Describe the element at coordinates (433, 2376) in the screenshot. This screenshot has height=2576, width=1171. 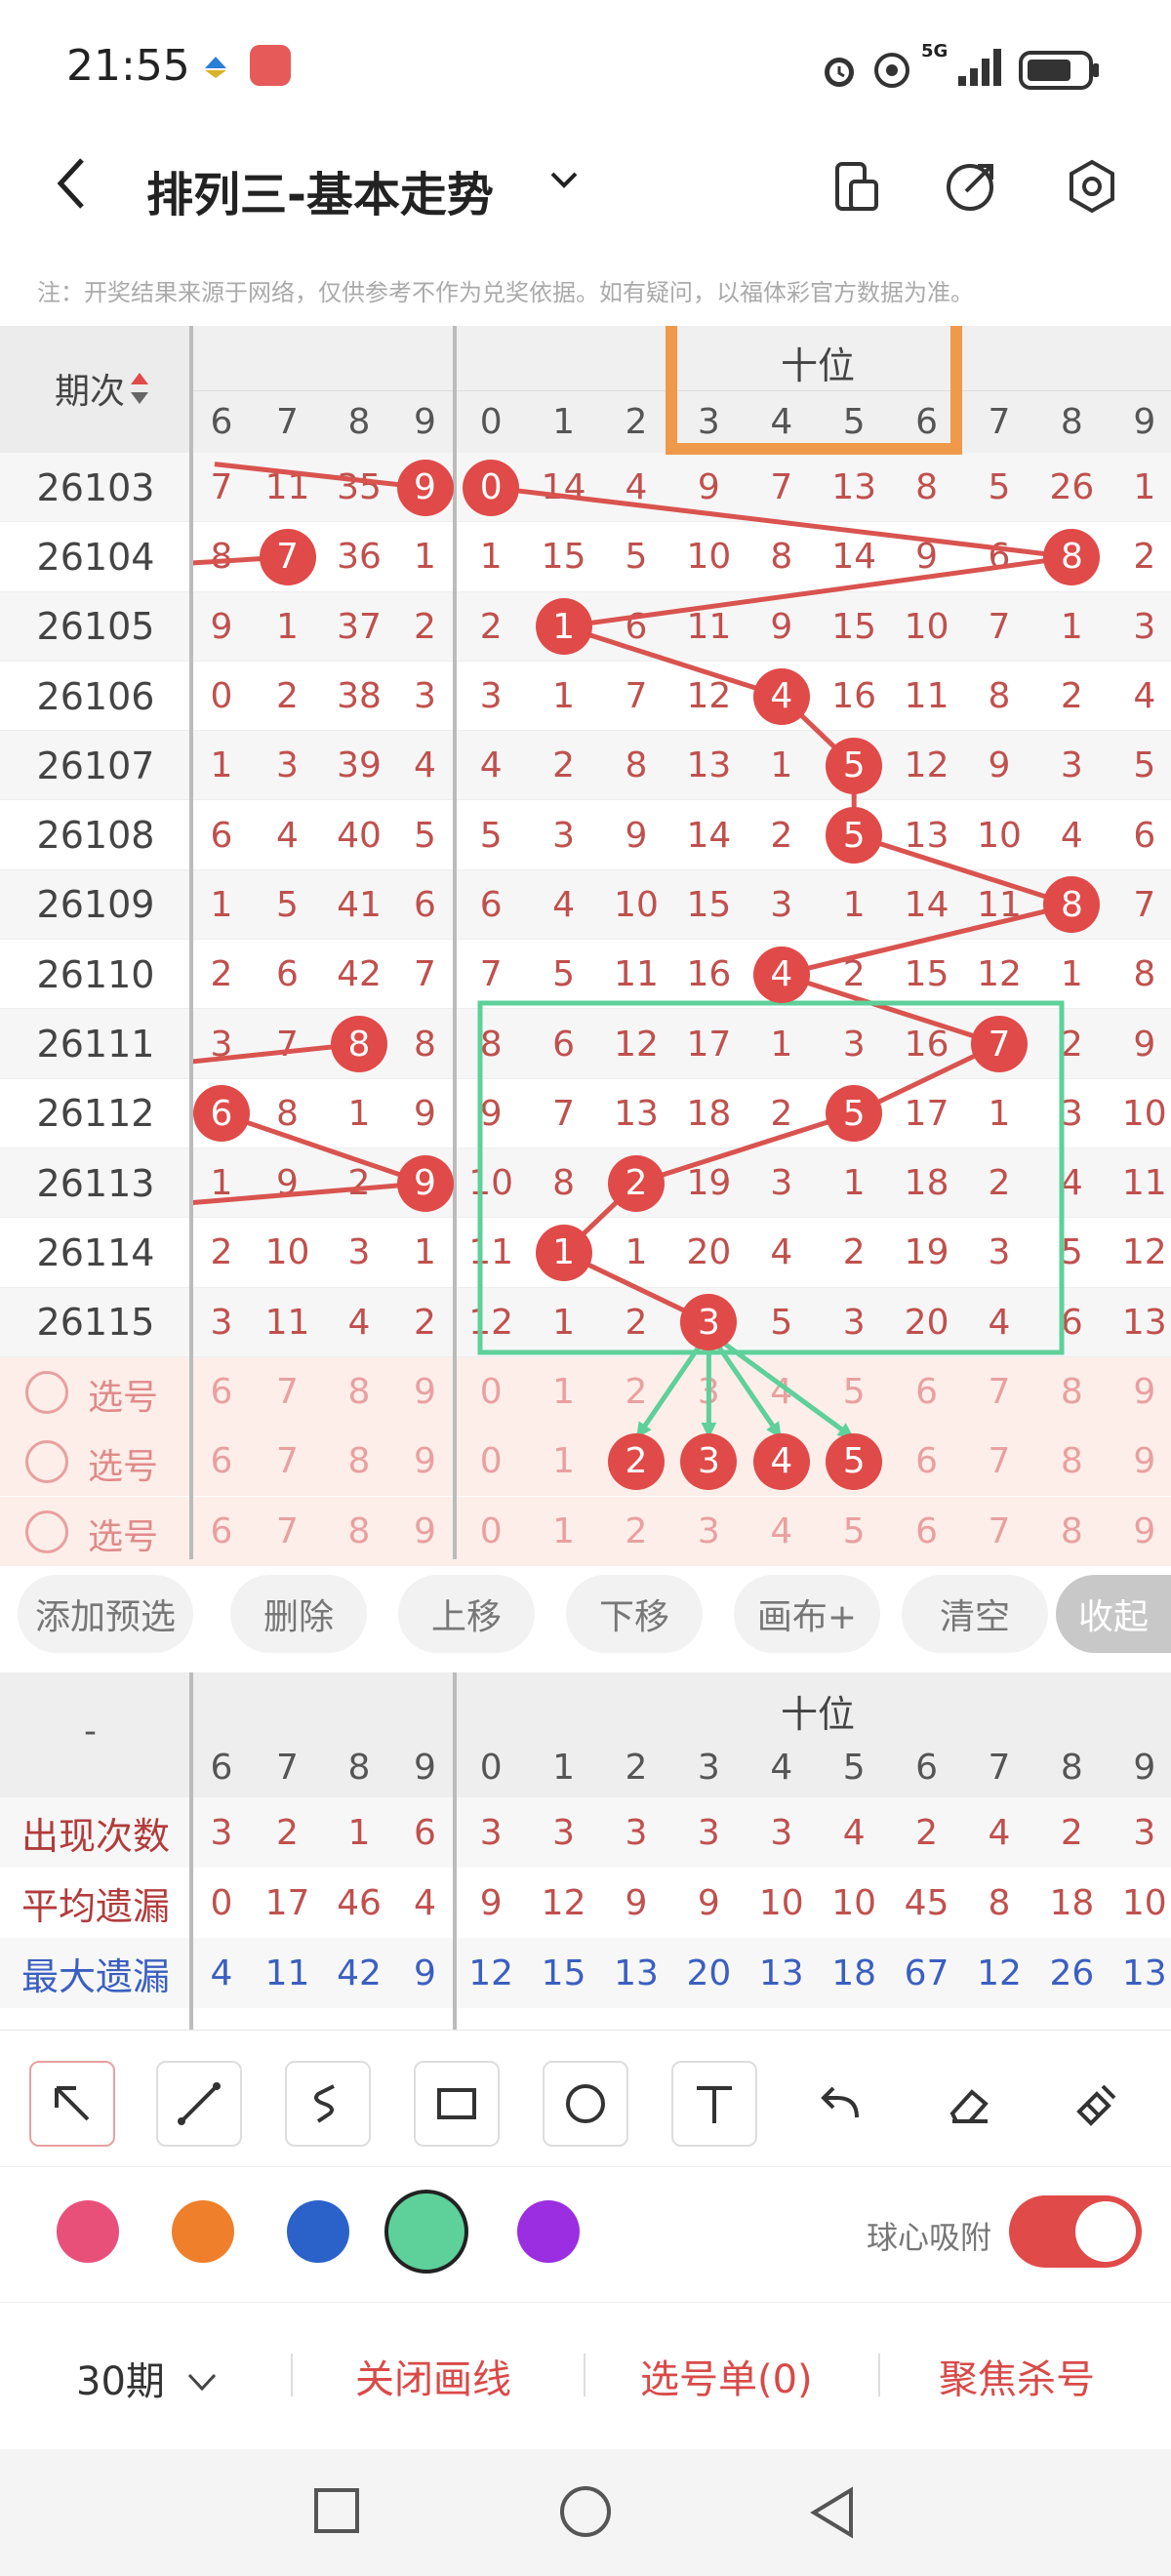
I see `close-draw-button: 关闭画线` at that location.